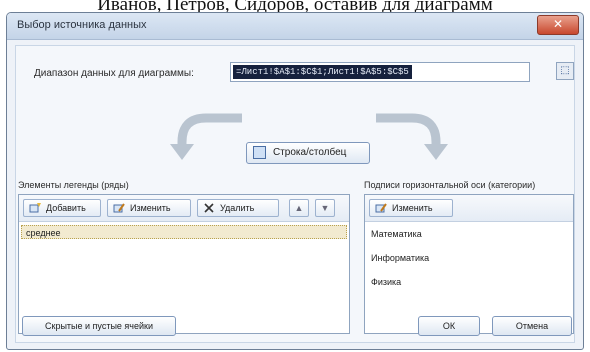 This screenshot has height=352, width=590. I want to click on curved-arrow-left-icon, so click(206, 136).